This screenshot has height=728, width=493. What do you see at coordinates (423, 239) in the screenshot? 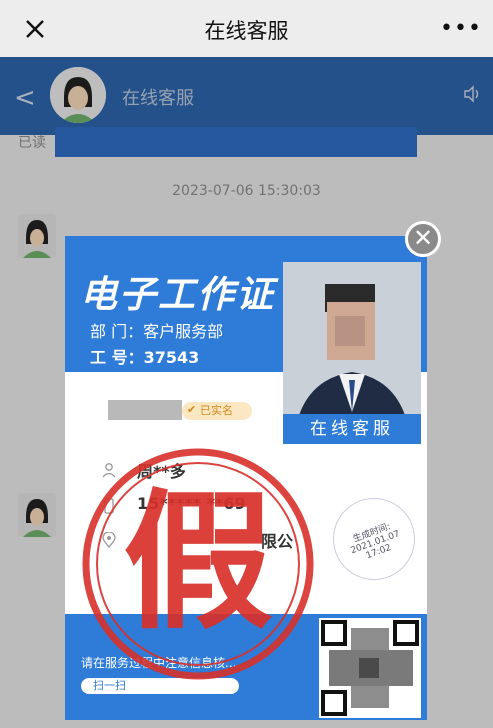
I see `close-icon: ✕` at bounding box center [423, 239].